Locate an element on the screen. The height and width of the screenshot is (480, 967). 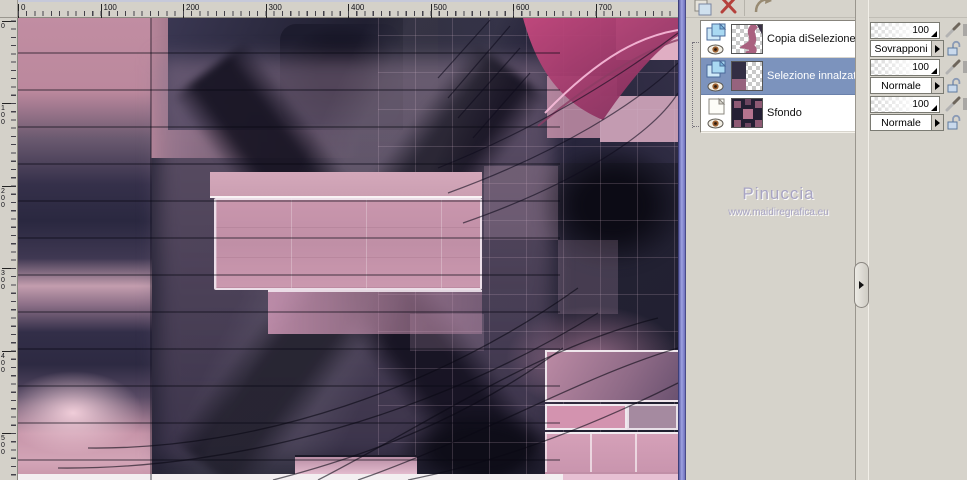
watermark: Pinuccia www.maidiregrafica.eu is located at coordinates (778, 201).